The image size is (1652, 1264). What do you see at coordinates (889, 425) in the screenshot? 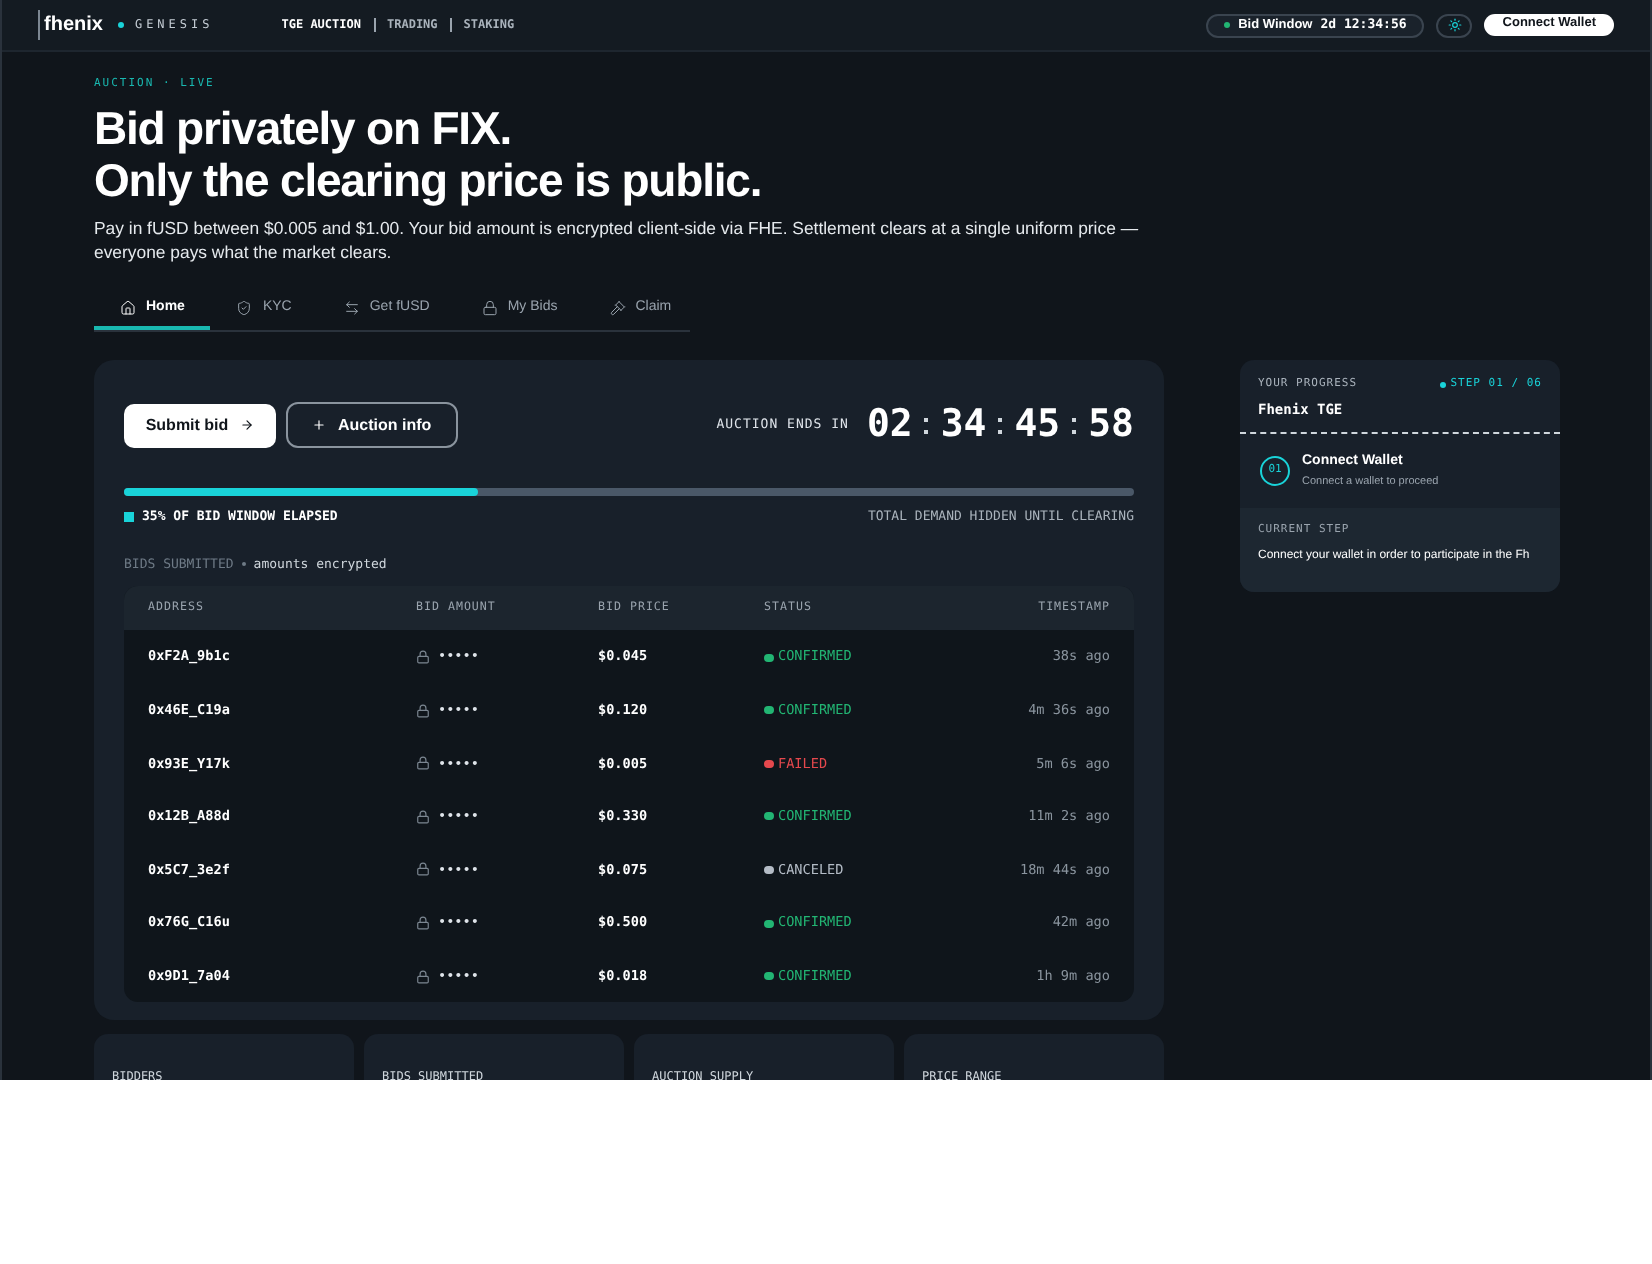
I see `countdown-digits: 02` at bounding box center [889, 425].